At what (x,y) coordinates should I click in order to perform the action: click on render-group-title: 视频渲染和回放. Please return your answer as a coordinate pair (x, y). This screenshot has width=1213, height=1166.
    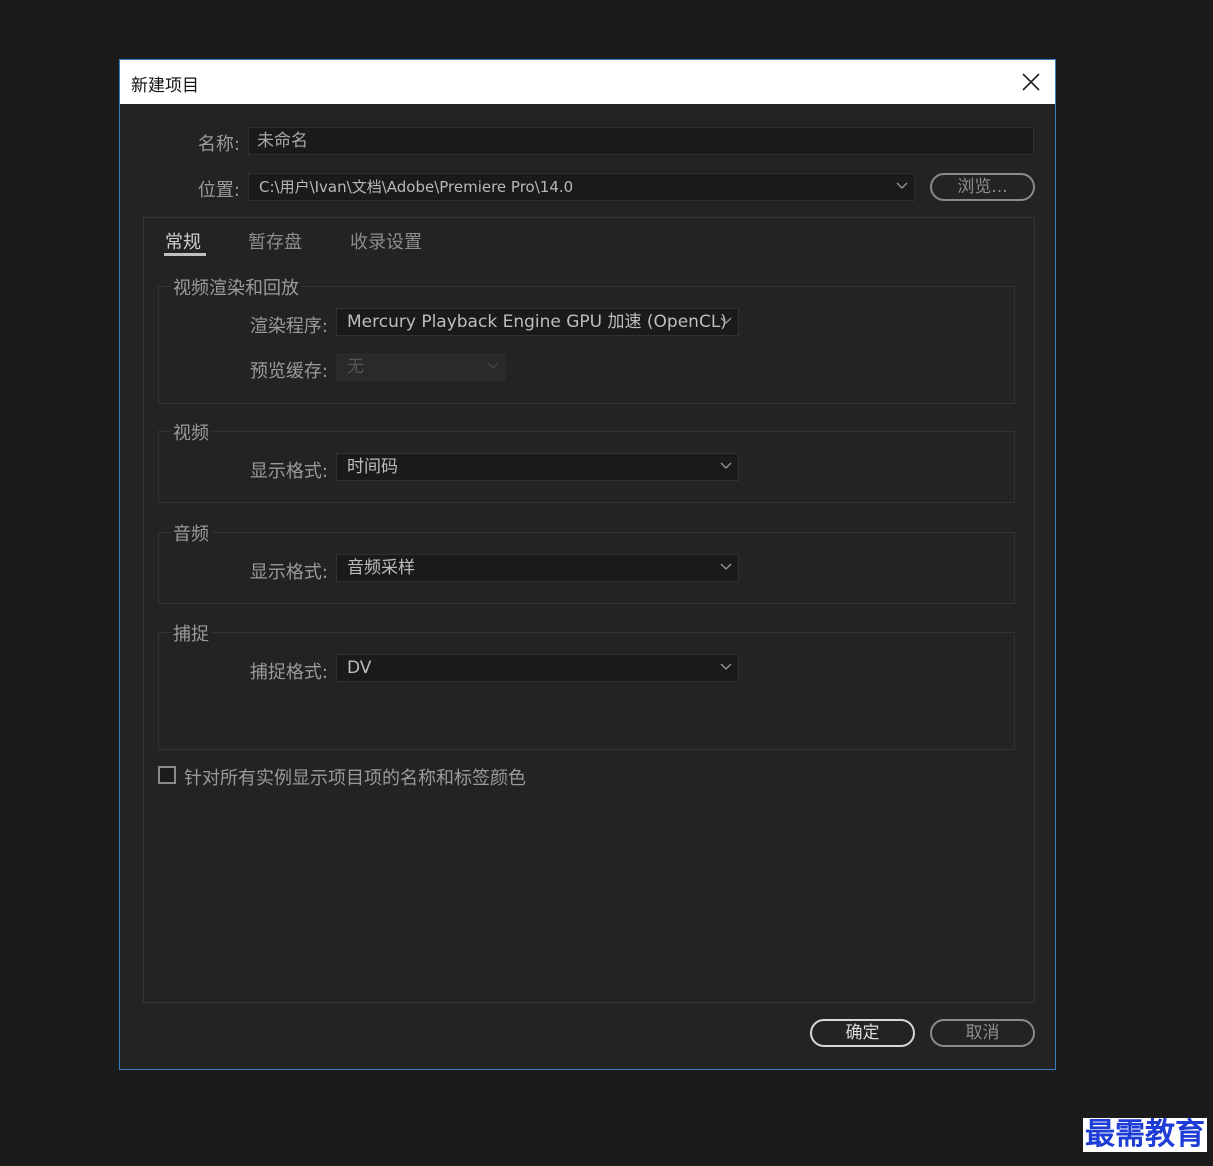
    Looking at the image, I should click on (236, 287).